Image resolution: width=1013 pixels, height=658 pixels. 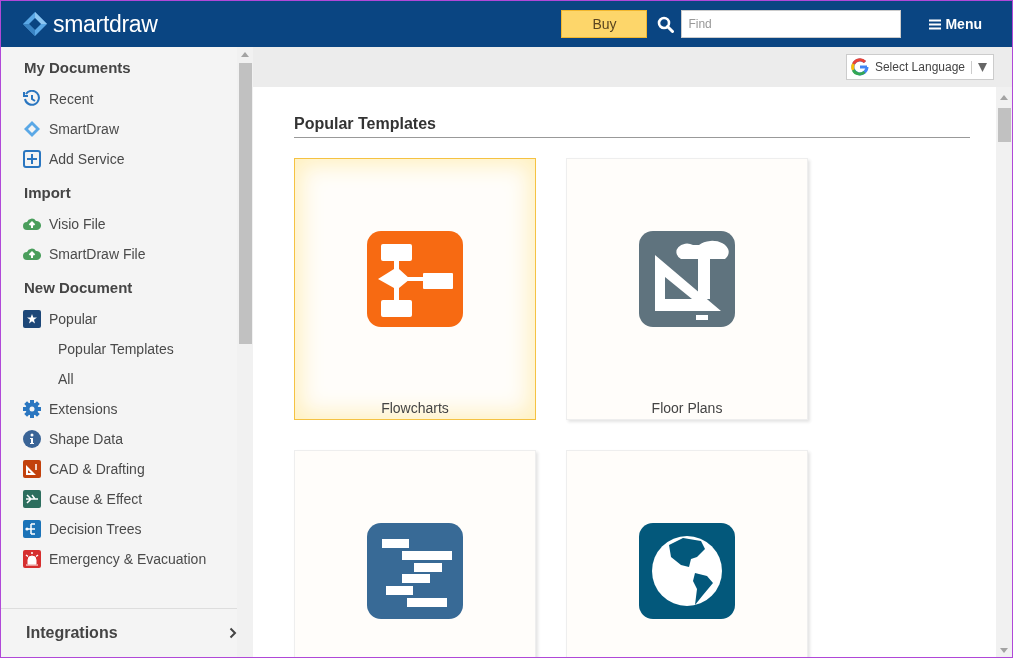 I want to click on sidebar-item: Cause & Effect, so click(x=130, y=499).